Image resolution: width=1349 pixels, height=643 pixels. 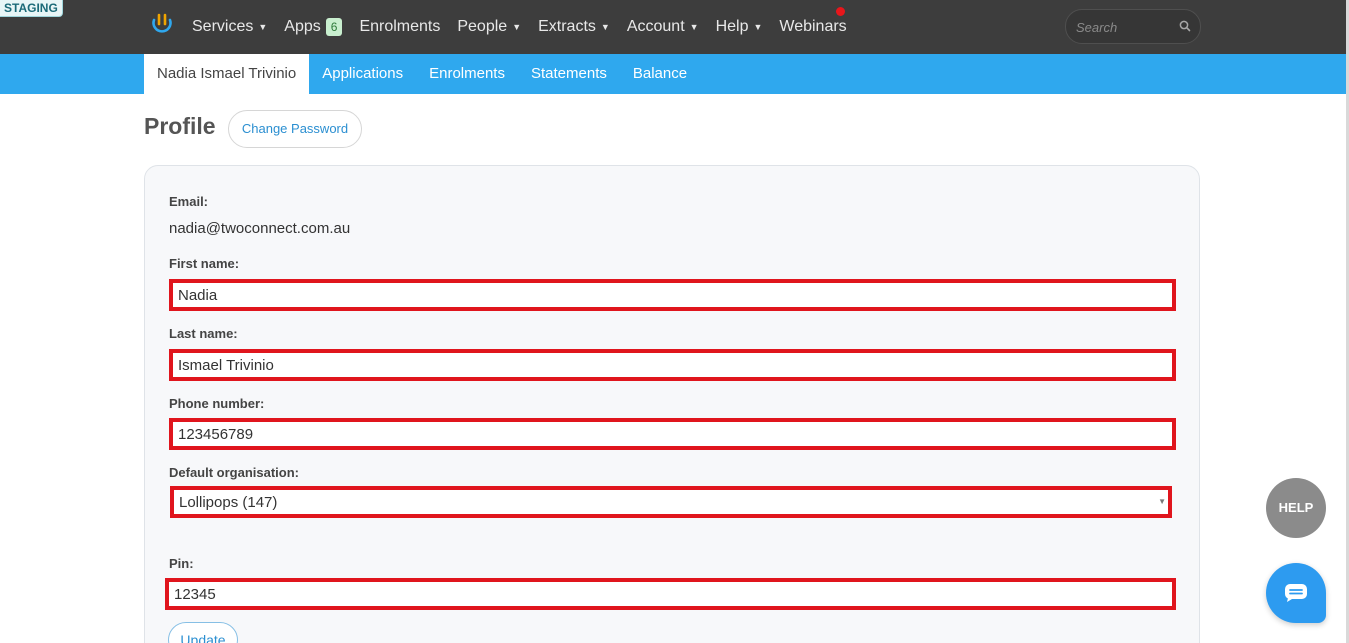 What do you see at coordinates (1185, 26) in the screenshot?
I see `search-icon` at bounding box center [1185, 26].